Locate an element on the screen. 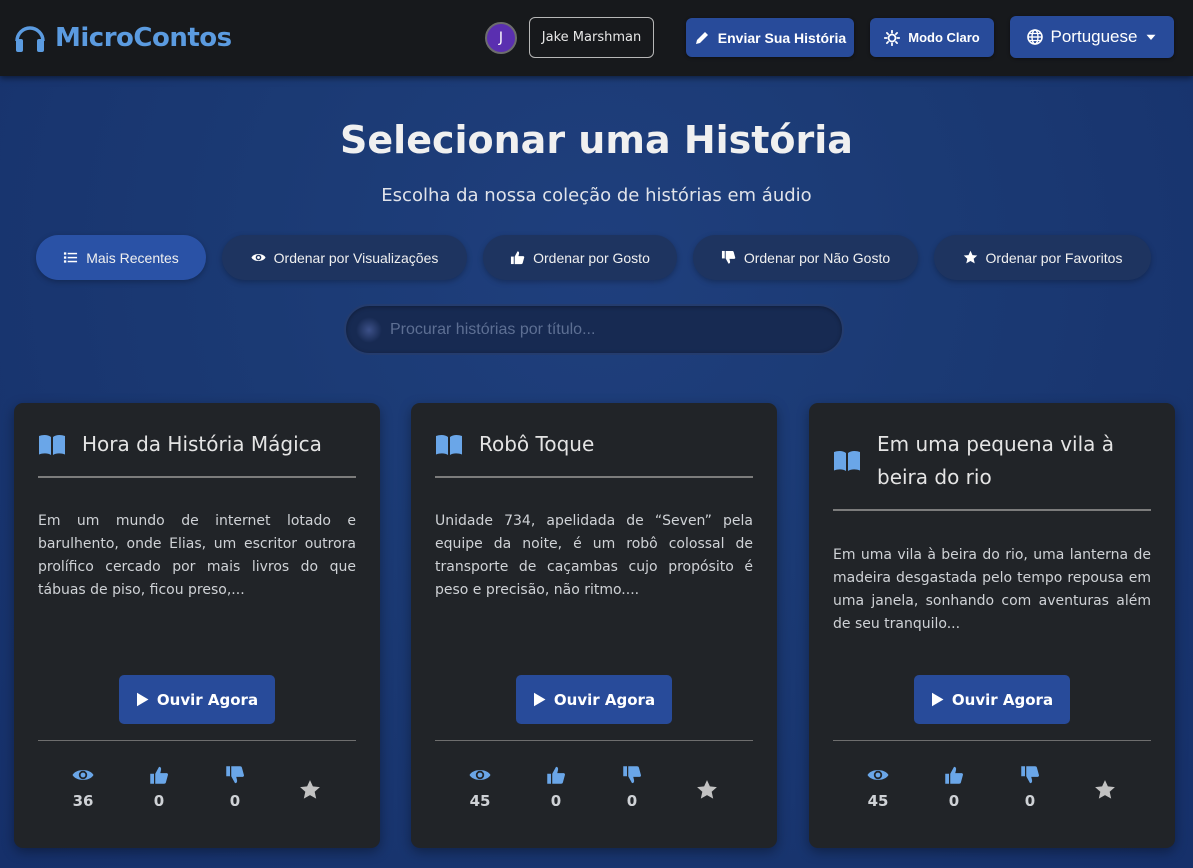 This screenshot has height=868, width=1193. theme-toggle-label: Modo Claro is located at coordinates (944, 37).